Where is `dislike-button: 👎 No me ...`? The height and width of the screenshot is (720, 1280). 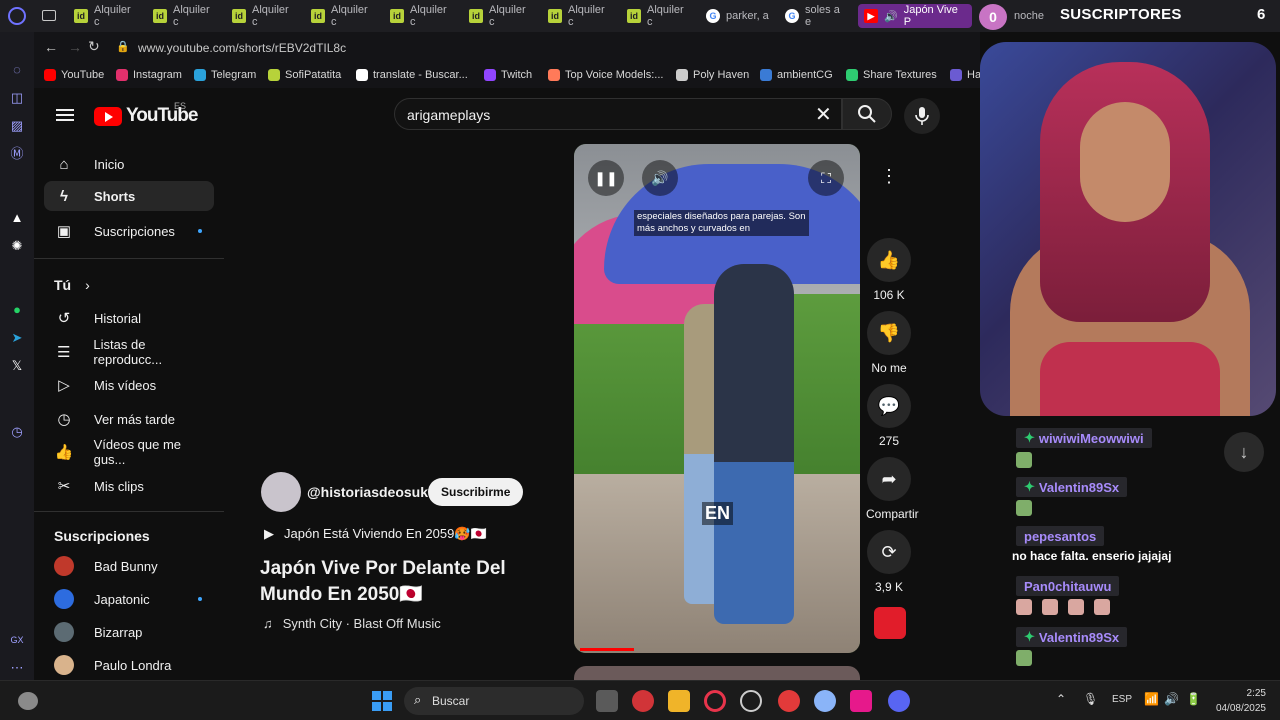
dislike-button: 👎 No me ... is located at coordinates (889, 350).